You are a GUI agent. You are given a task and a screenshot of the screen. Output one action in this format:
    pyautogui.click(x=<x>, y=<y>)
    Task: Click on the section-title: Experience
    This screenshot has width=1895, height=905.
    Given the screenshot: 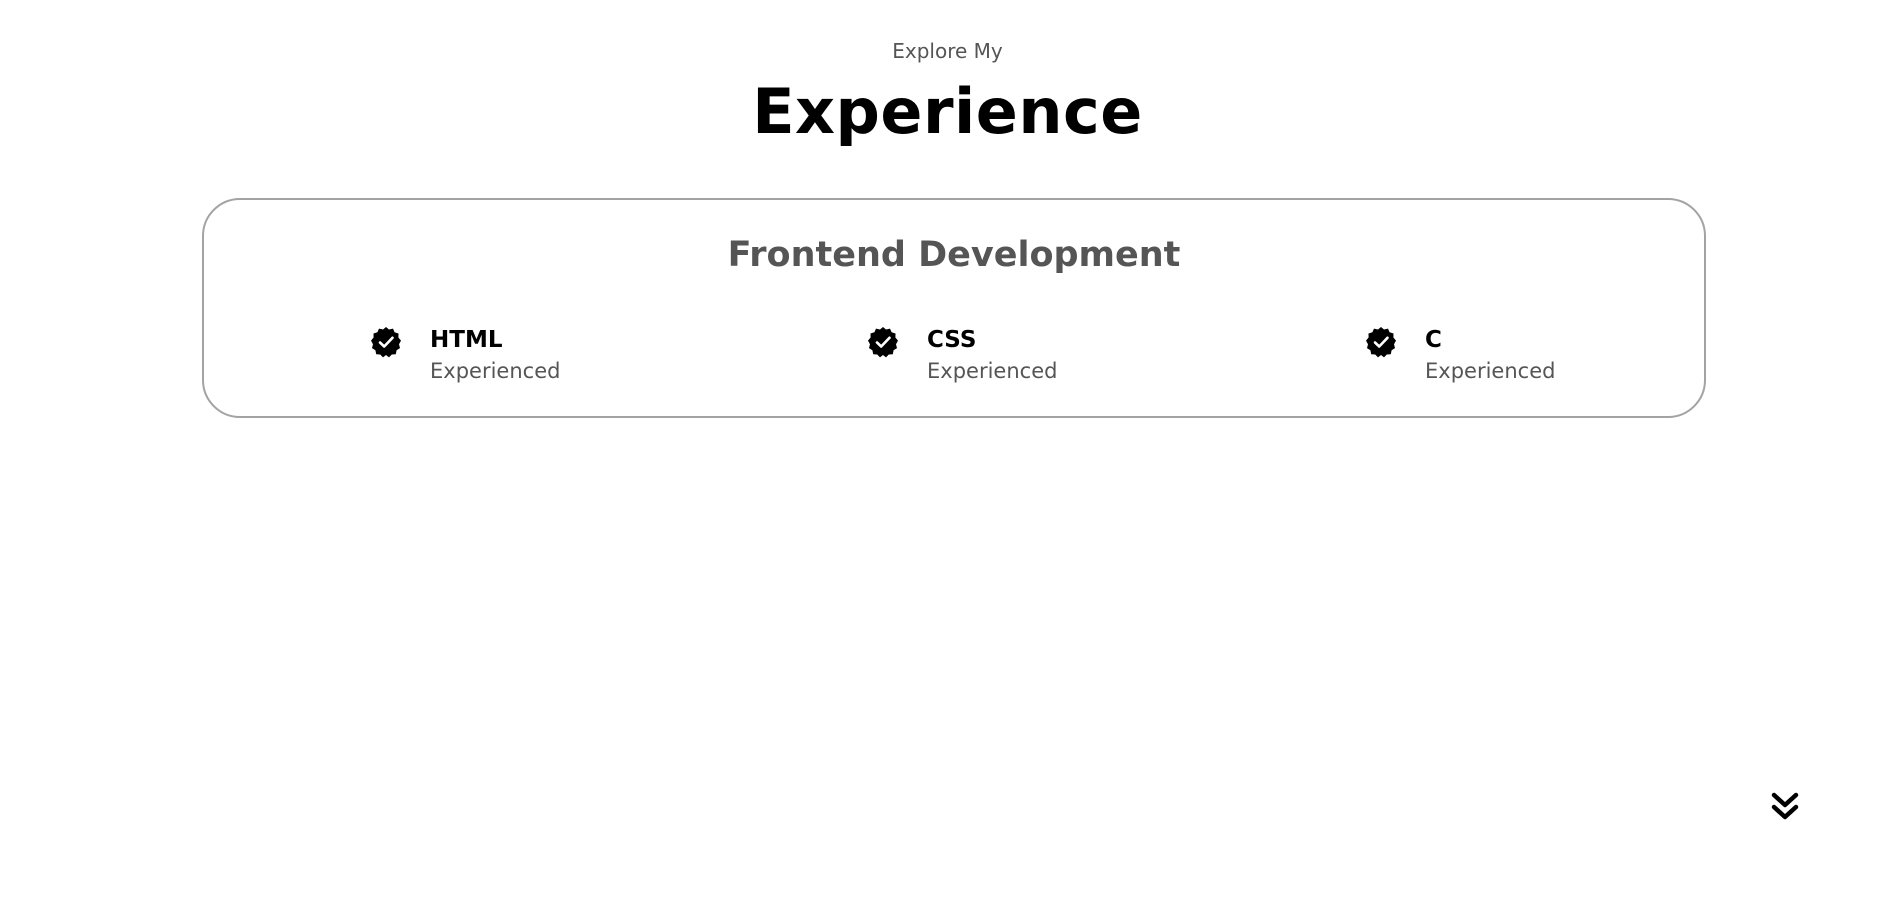 What is the action you would take?
    pyautogui.click(x=947, y=111)
    